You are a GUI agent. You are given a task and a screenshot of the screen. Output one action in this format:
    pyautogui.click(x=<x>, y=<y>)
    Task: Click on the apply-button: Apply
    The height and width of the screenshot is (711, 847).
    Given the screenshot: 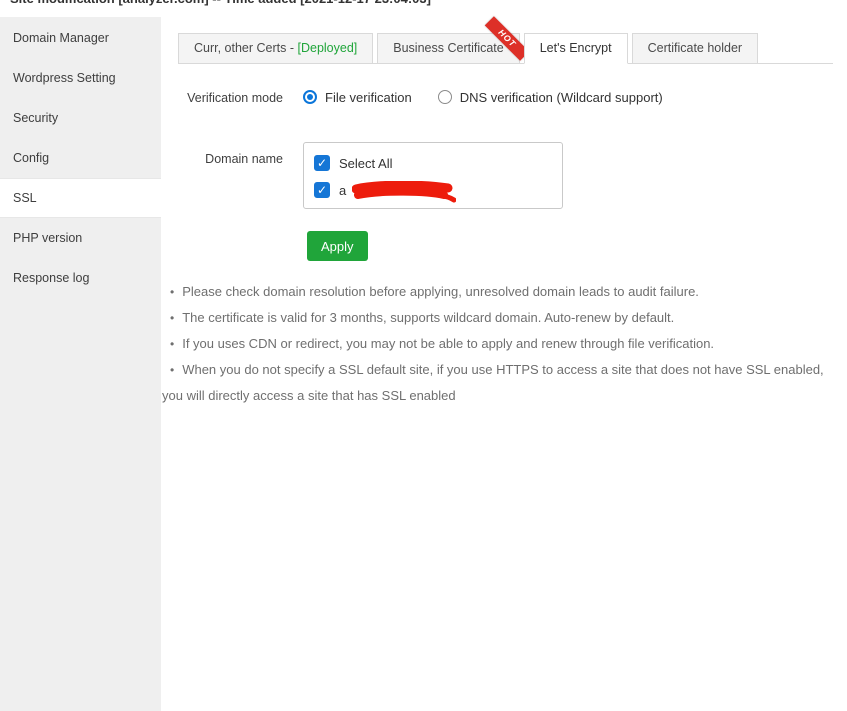 What is the action you would take?
    pyautogui.click(x=337, y=246)
    